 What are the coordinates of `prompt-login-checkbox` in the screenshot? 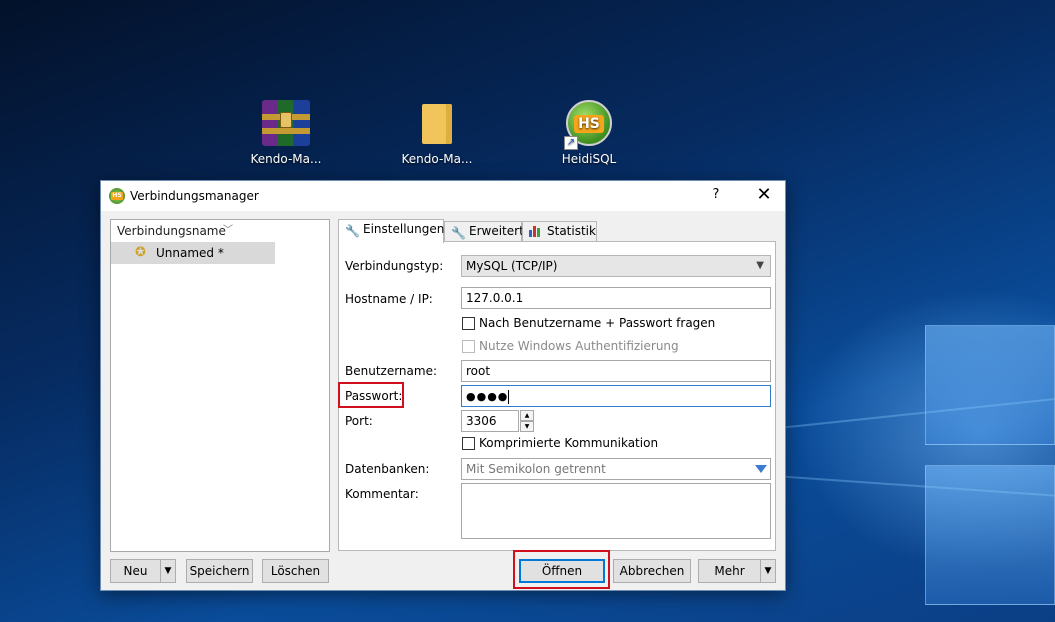 It's located at (468, 323).